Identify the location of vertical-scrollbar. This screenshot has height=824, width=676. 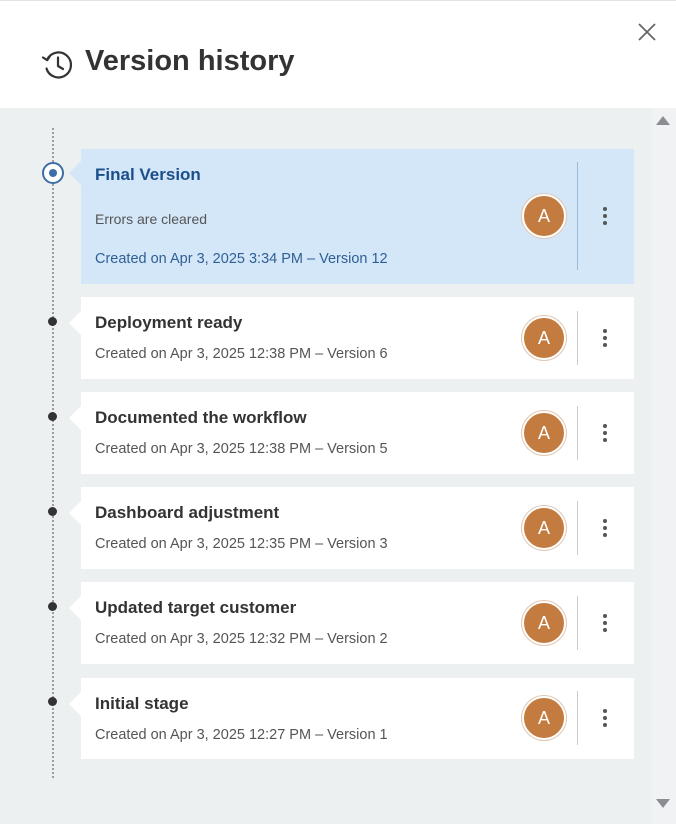
(664, 466).